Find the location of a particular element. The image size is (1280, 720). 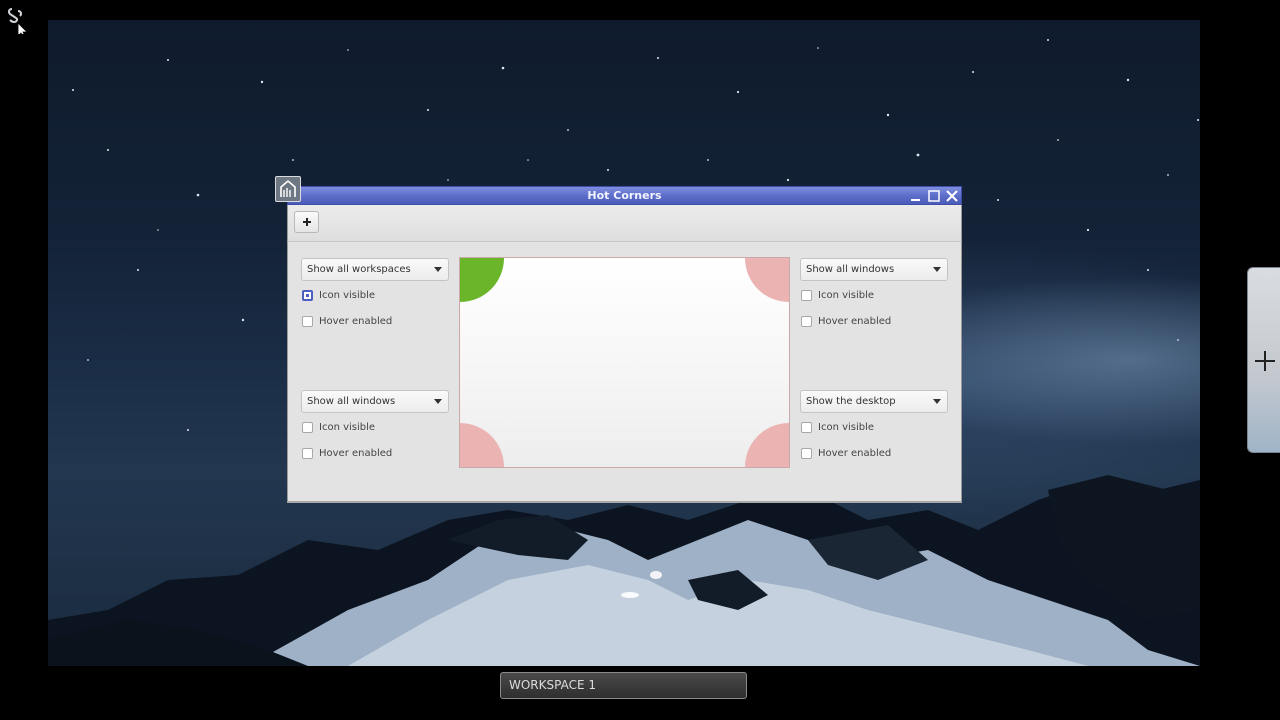

window-title: Hot Corners is located at coordinates (624, 195).